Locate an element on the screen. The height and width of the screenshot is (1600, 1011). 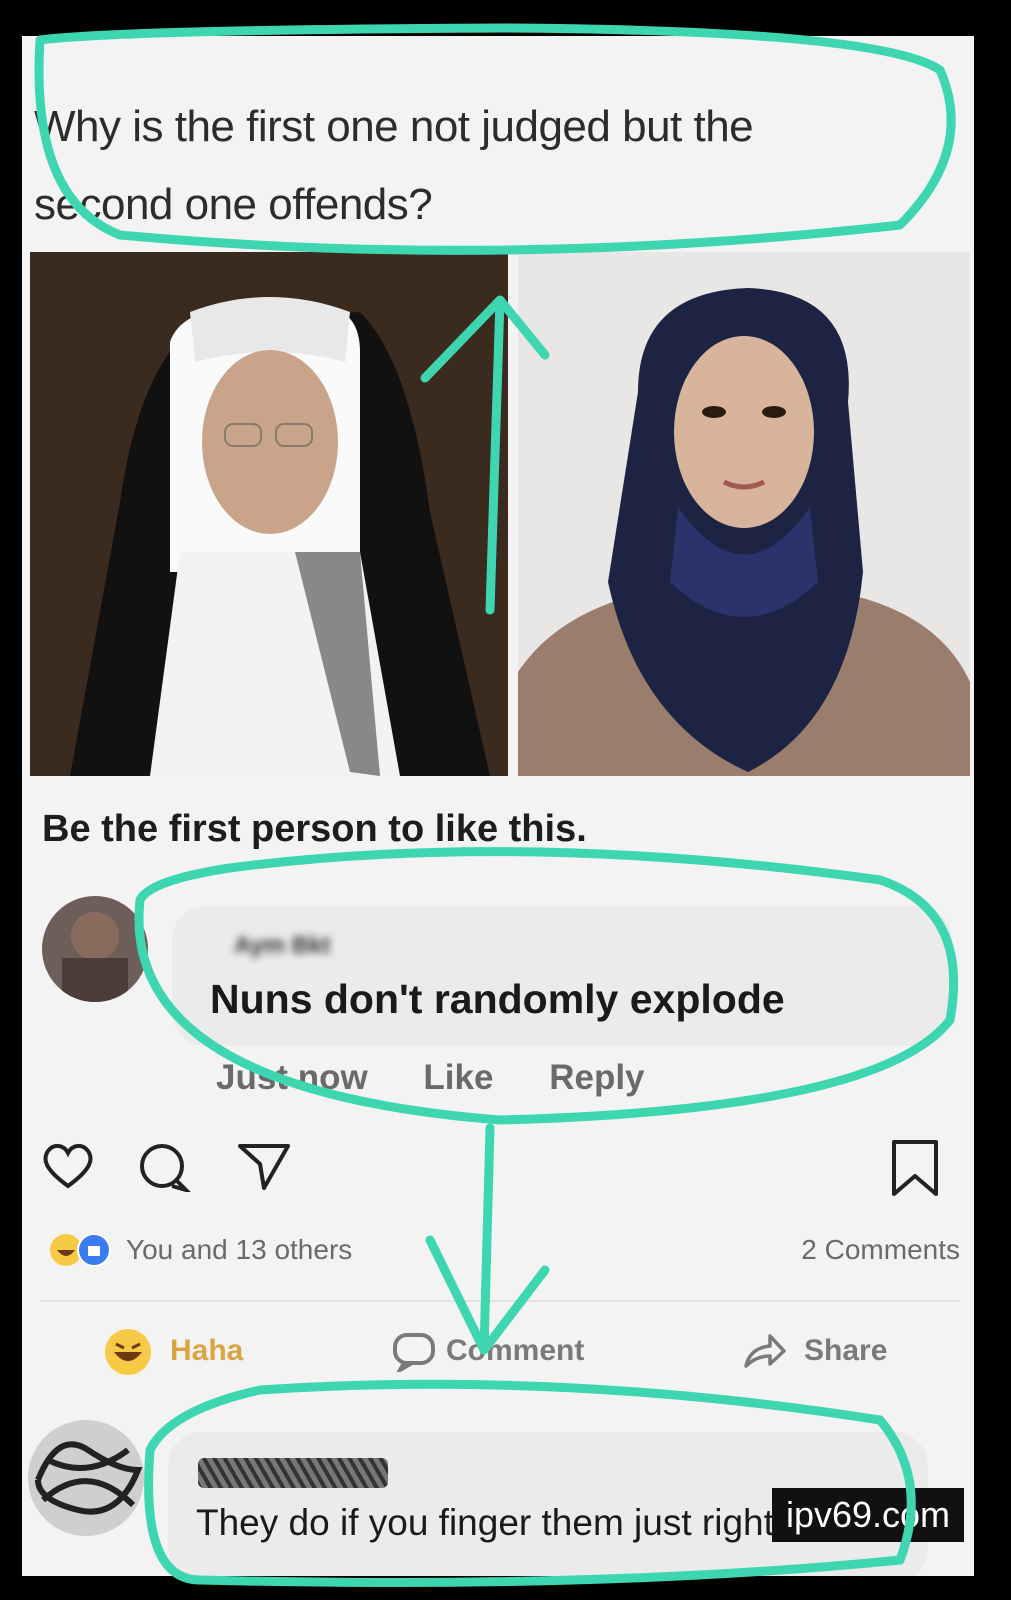
comment-meta: Just now Like Reply is located at coordinates (453, 1078).